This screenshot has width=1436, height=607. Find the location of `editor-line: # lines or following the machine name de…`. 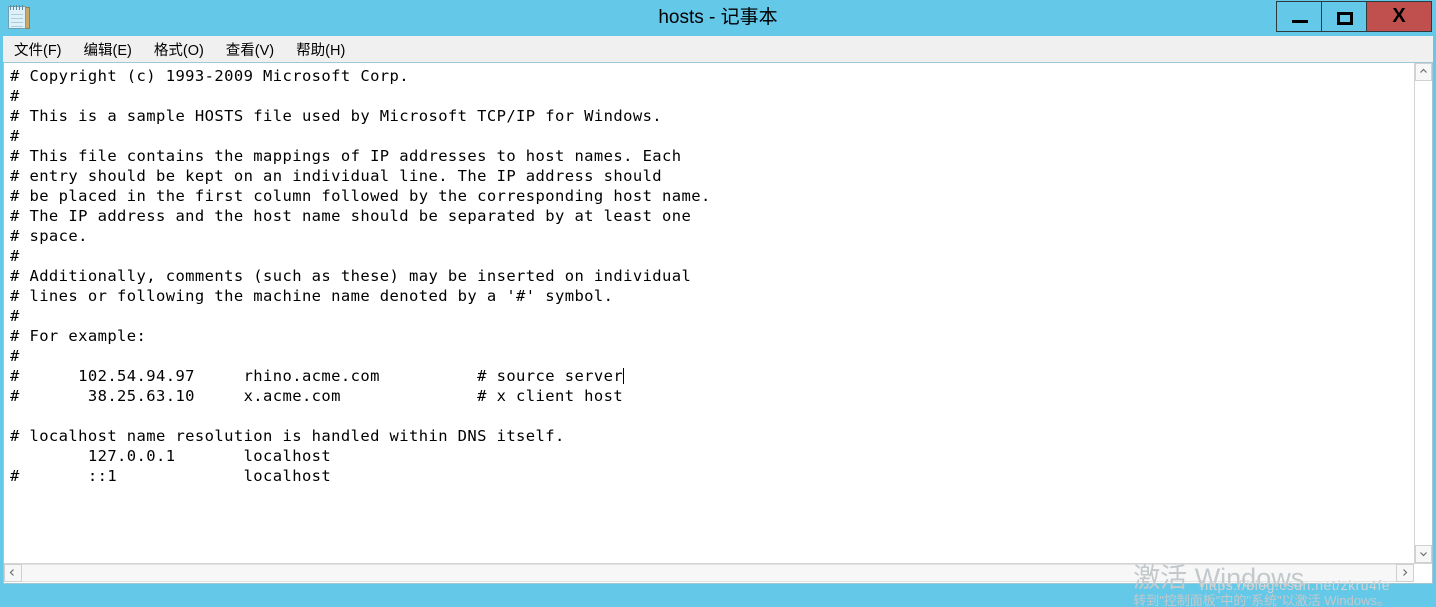

editor-line: # lines or following the machine name de… is located at coordinates (312, 296).